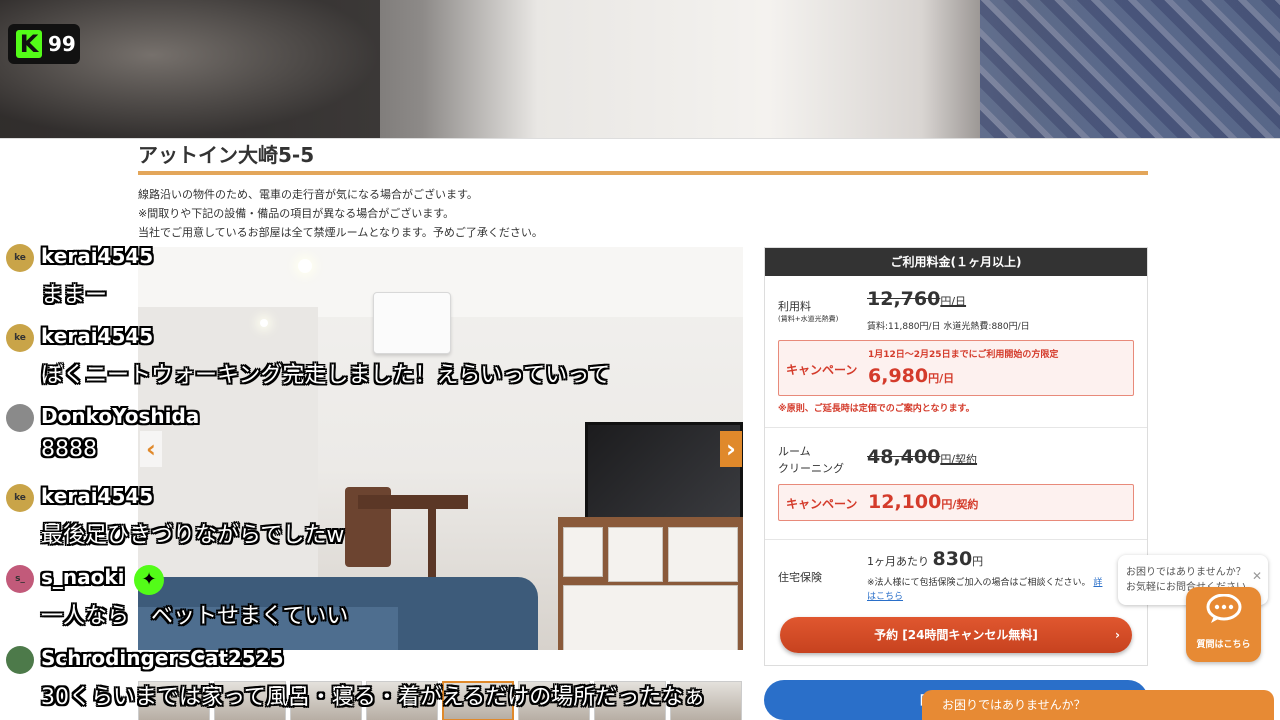 Image resolution: width=1280 pixels, height=720 pixels. Describe the element at coordinates (1223, 612) in the screenshot. I see `chat-bubble-icon` at that location.